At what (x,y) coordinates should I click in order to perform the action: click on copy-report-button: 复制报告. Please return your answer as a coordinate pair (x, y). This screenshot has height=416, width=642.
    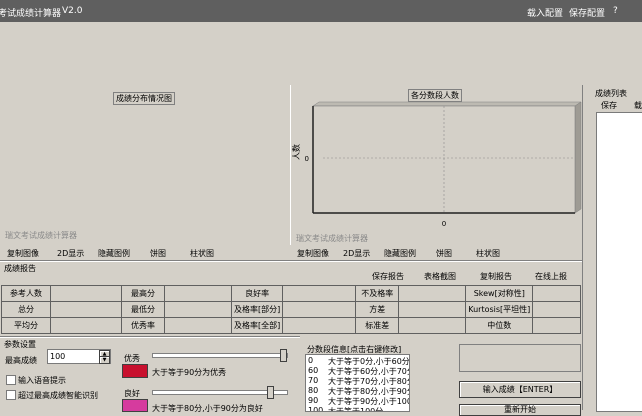
    Looking at the image, I should click on (496, 276).